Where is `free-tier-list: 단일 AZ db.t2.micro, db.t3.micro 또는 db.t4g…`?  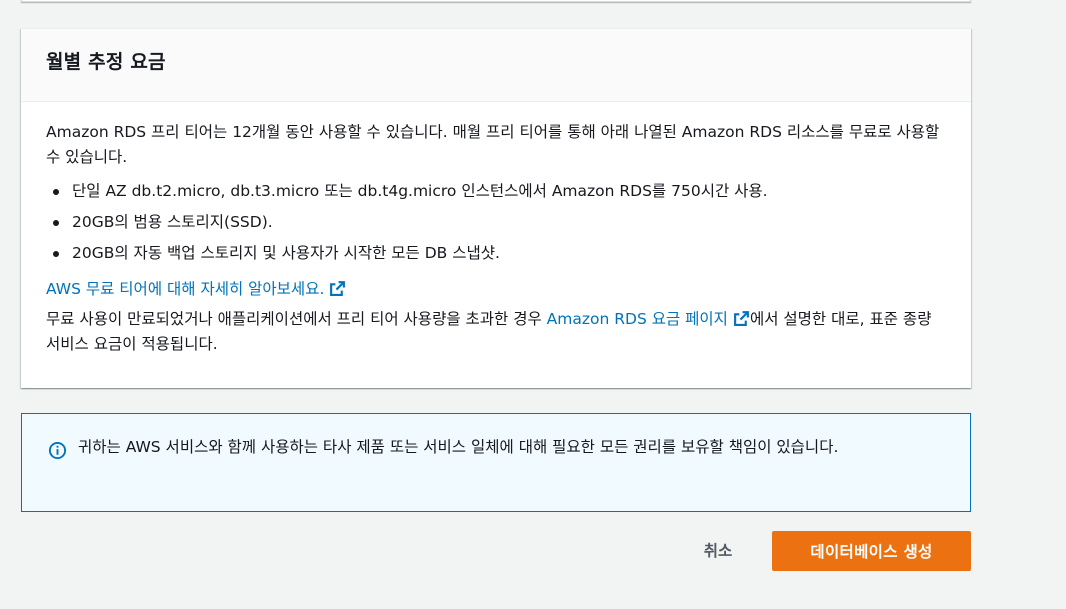
free-tier-list: 단일 AZ db.t2.micro, db.t3.micro 또는 db.t4g… is located at coordinates (496, 222).